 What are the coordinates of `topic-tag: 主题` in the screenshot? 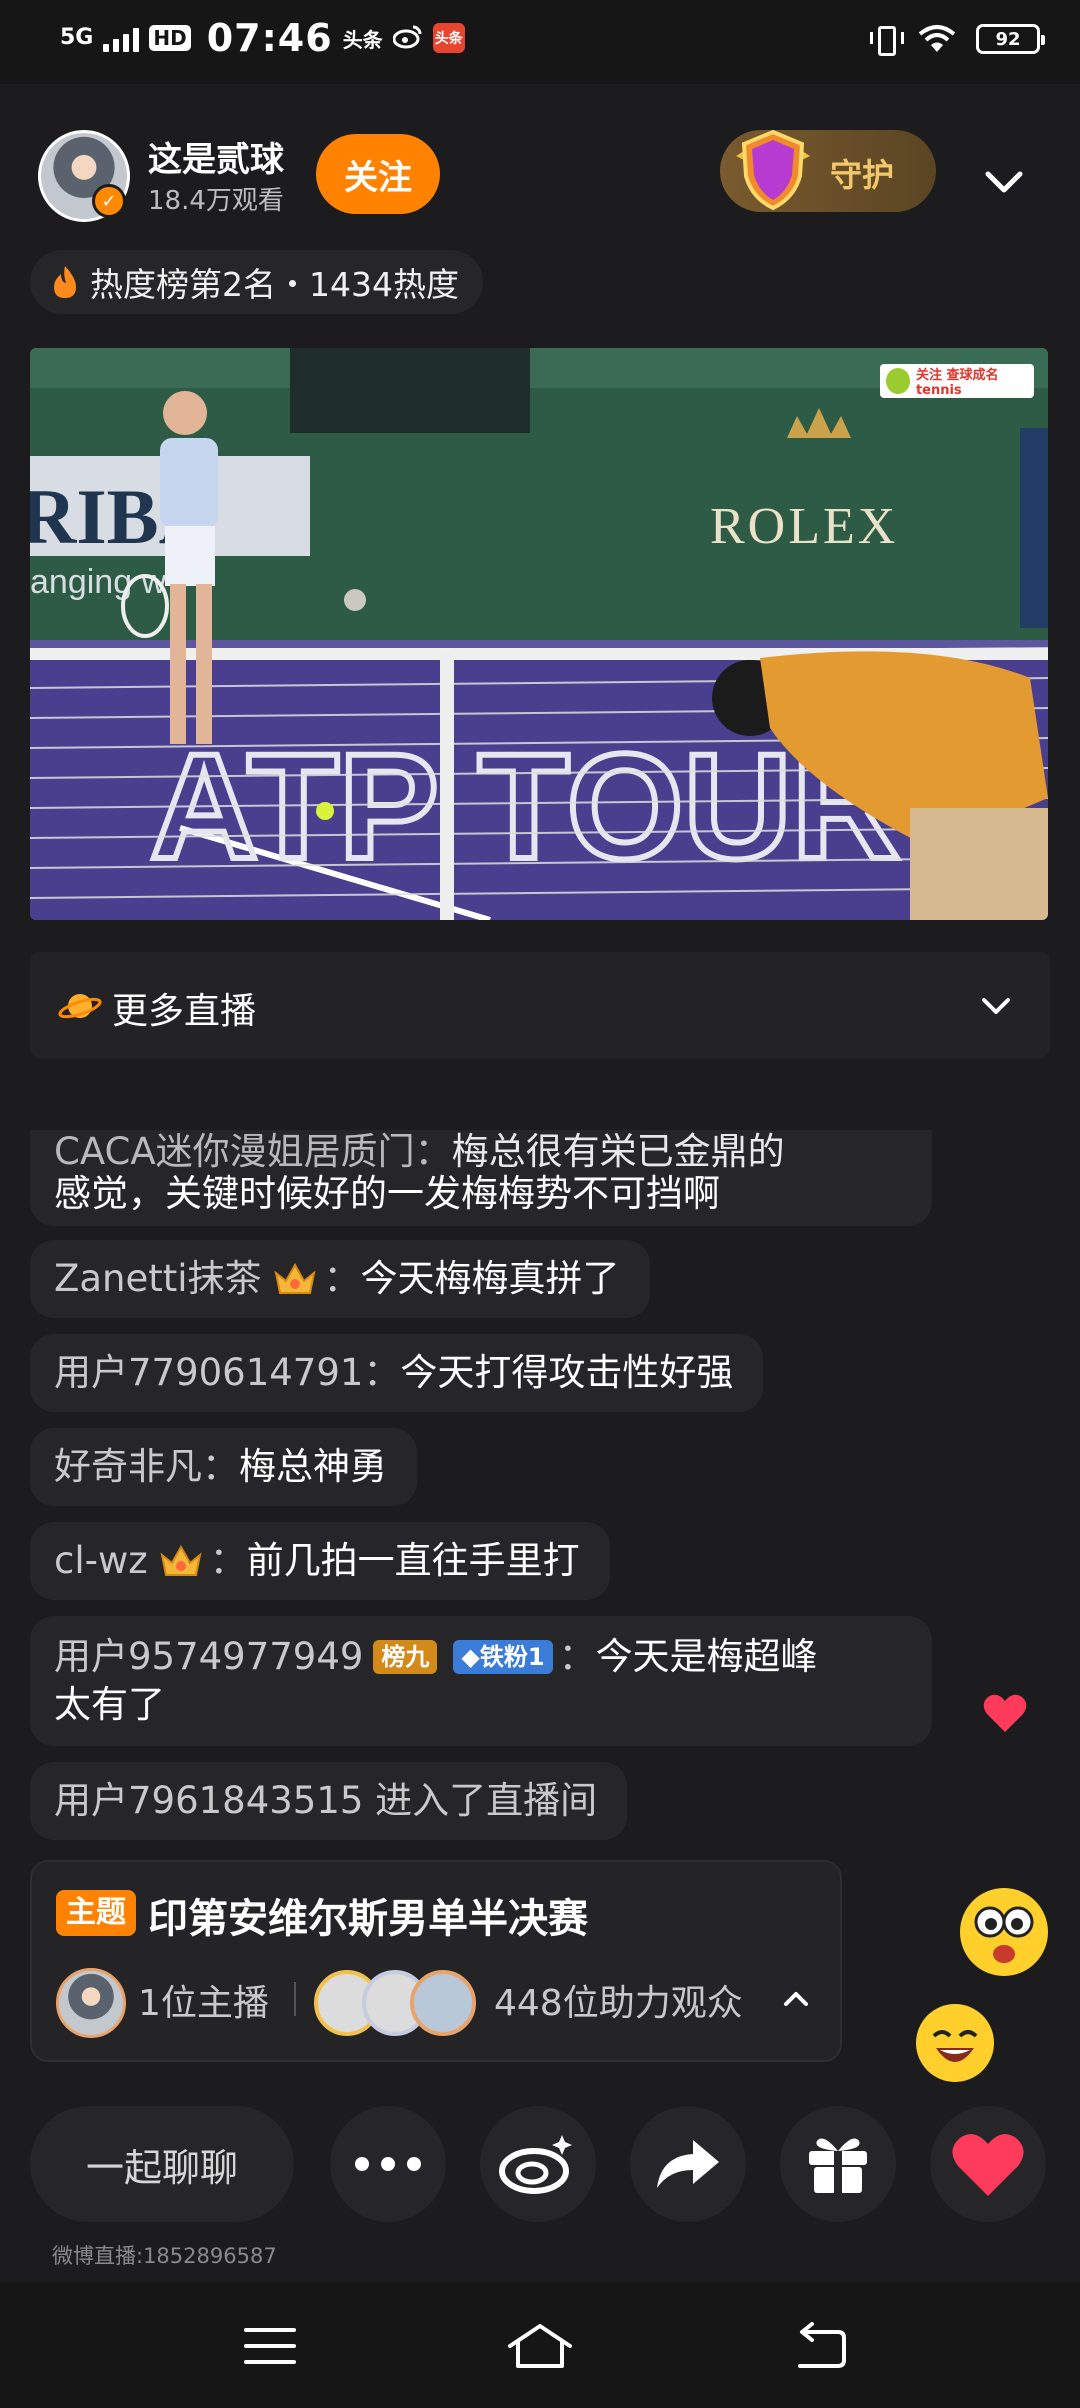 It's located at (96, 1913).